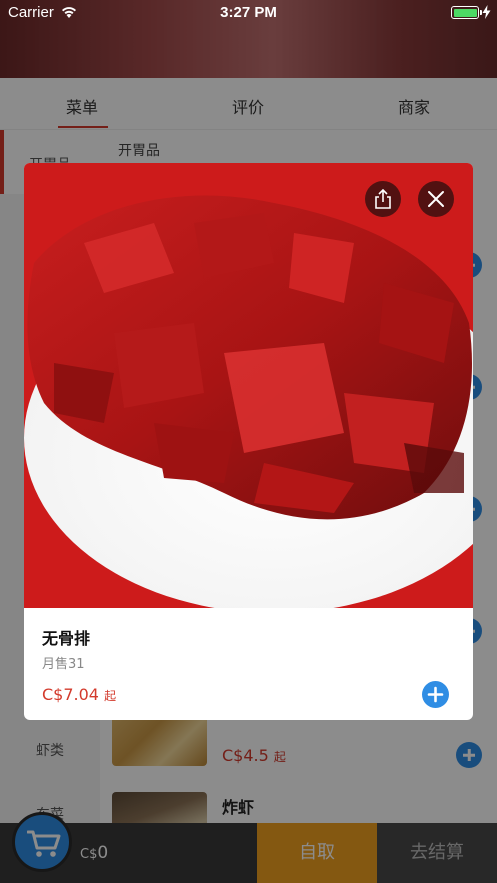  I want to click on dish-name: 无骨排, so click(66, 638).